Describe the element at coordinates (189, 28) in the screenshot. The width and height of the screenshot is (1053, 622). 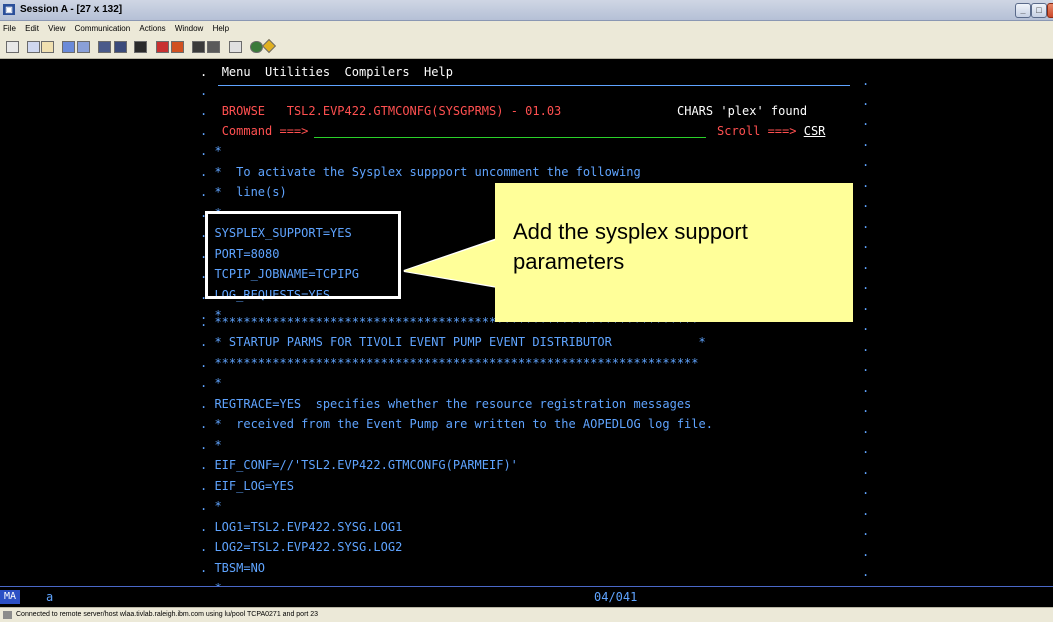
I see `menu-window: Window` at that location.